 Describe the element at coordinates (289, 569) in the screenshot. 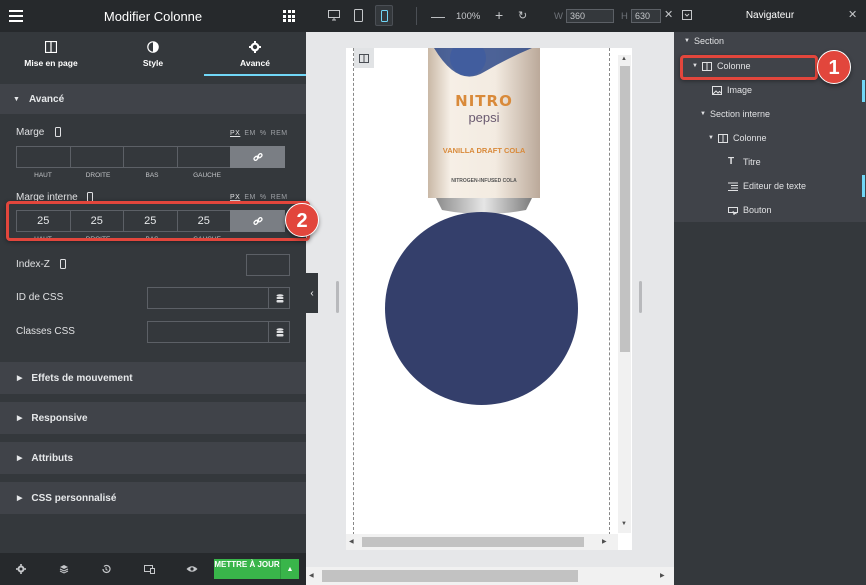

I see `caret-up-icon: ▲` at that location.